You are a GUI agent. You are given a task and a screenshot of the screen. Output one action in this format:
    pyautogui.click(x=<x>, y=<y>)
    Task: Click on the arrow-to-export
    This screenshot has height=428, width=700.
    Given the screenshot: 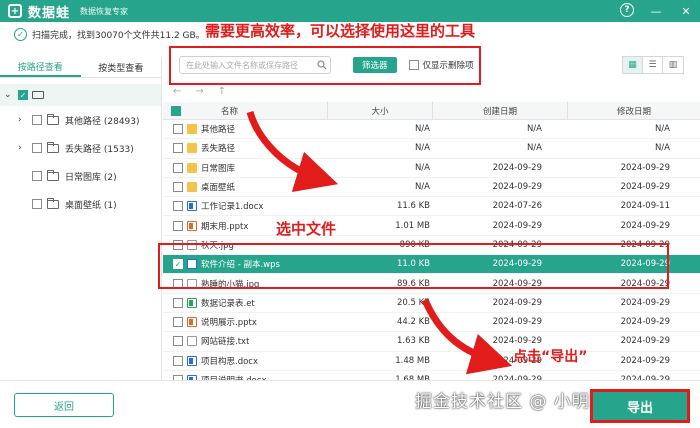 What is the action you would take?
    pyautogui.click(x=467, y=336)
    